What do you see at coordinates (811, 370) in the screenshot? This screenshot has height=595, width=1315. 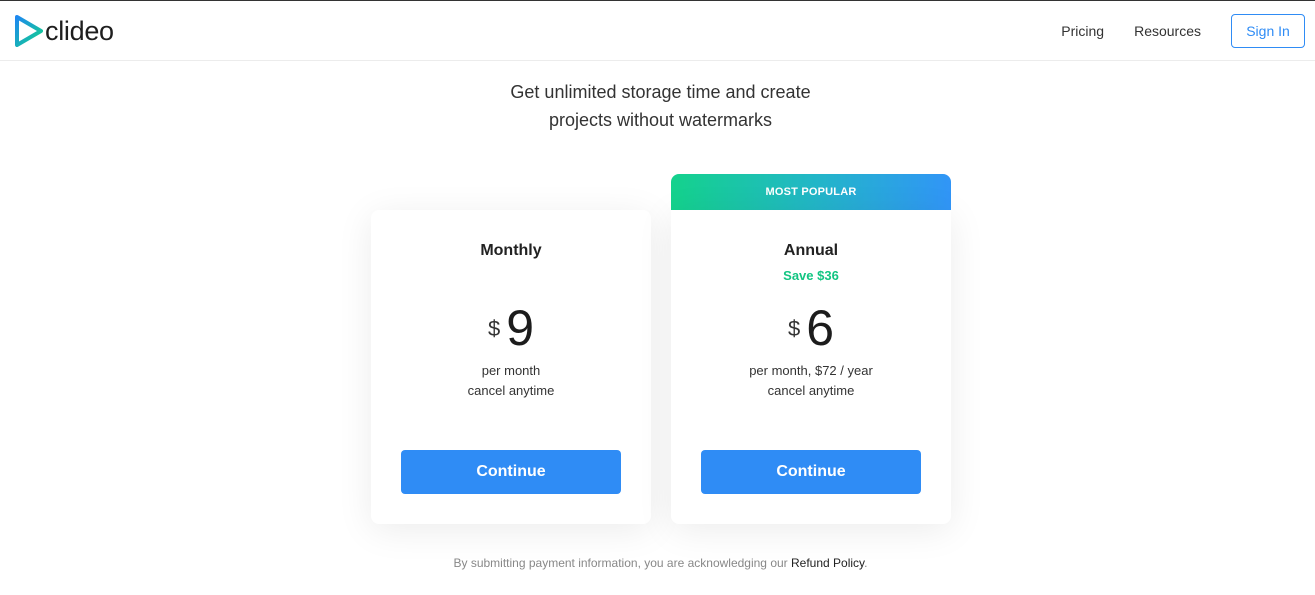 I see `plan-desc-line-1: per month, $72 / year` at bounding box center [811, 370].